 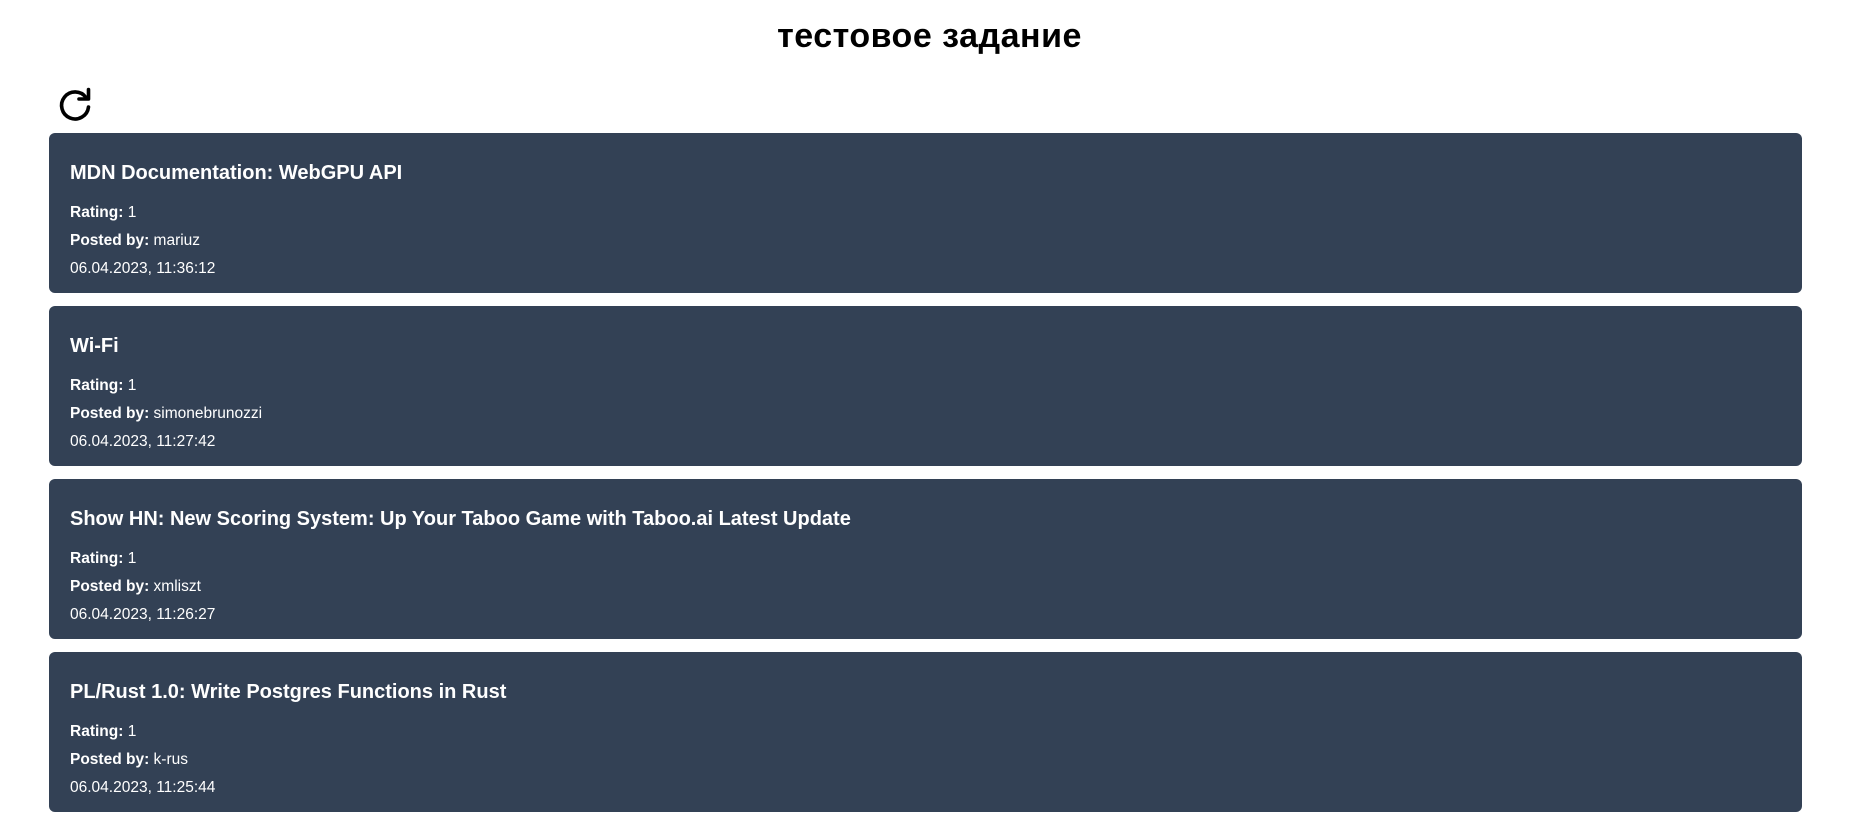 What do you see at coordinates (177, 240) in the screenshot?
I see `author-value: mariuz` at bounding box center [177, 240].